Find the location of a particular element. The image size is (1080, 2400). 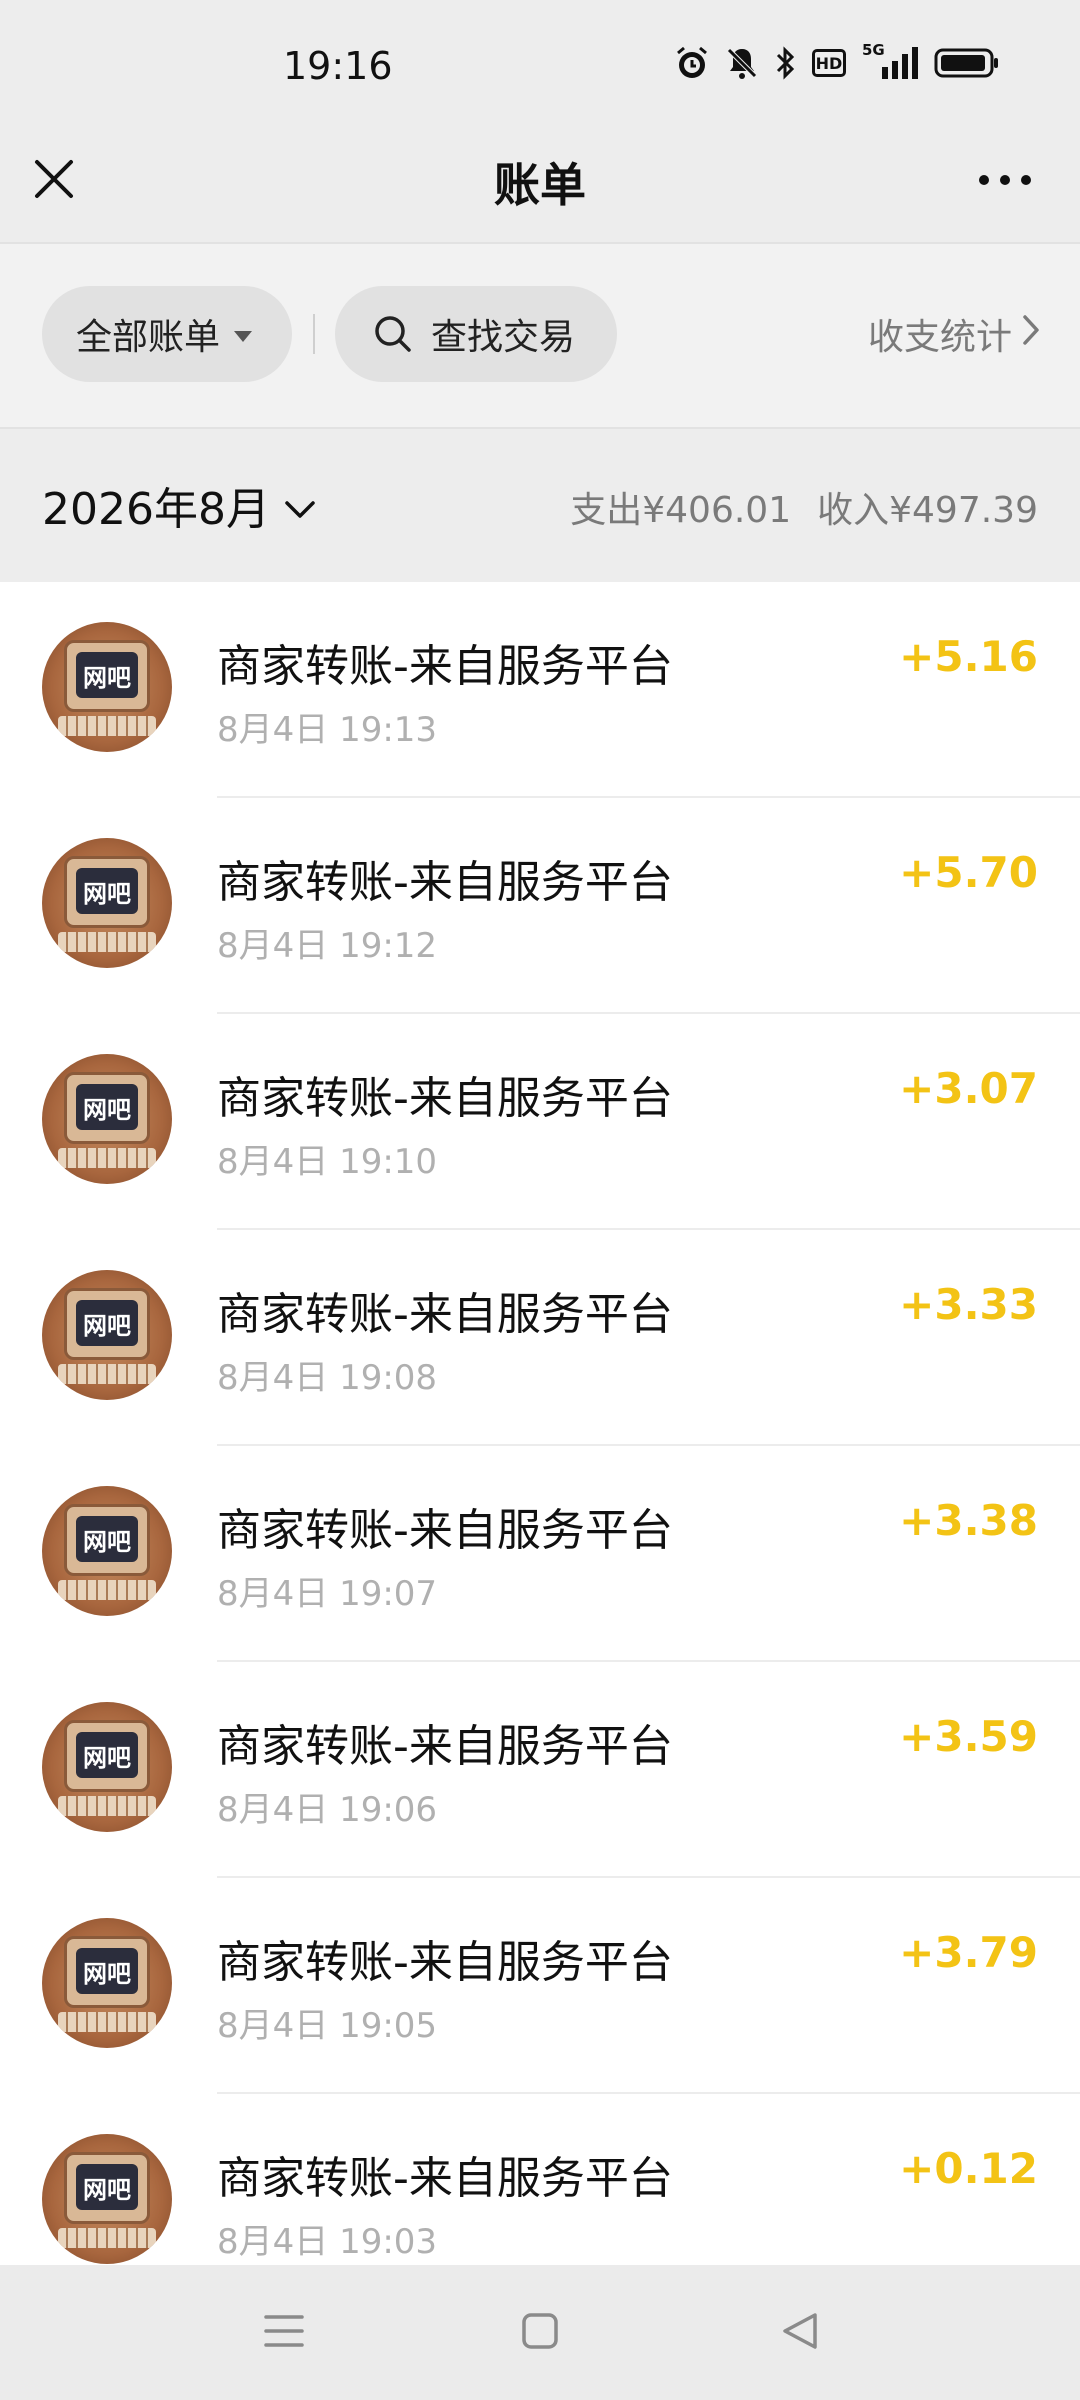

search-transactions-button: 查找交易 is located at coordinates (476, 334).